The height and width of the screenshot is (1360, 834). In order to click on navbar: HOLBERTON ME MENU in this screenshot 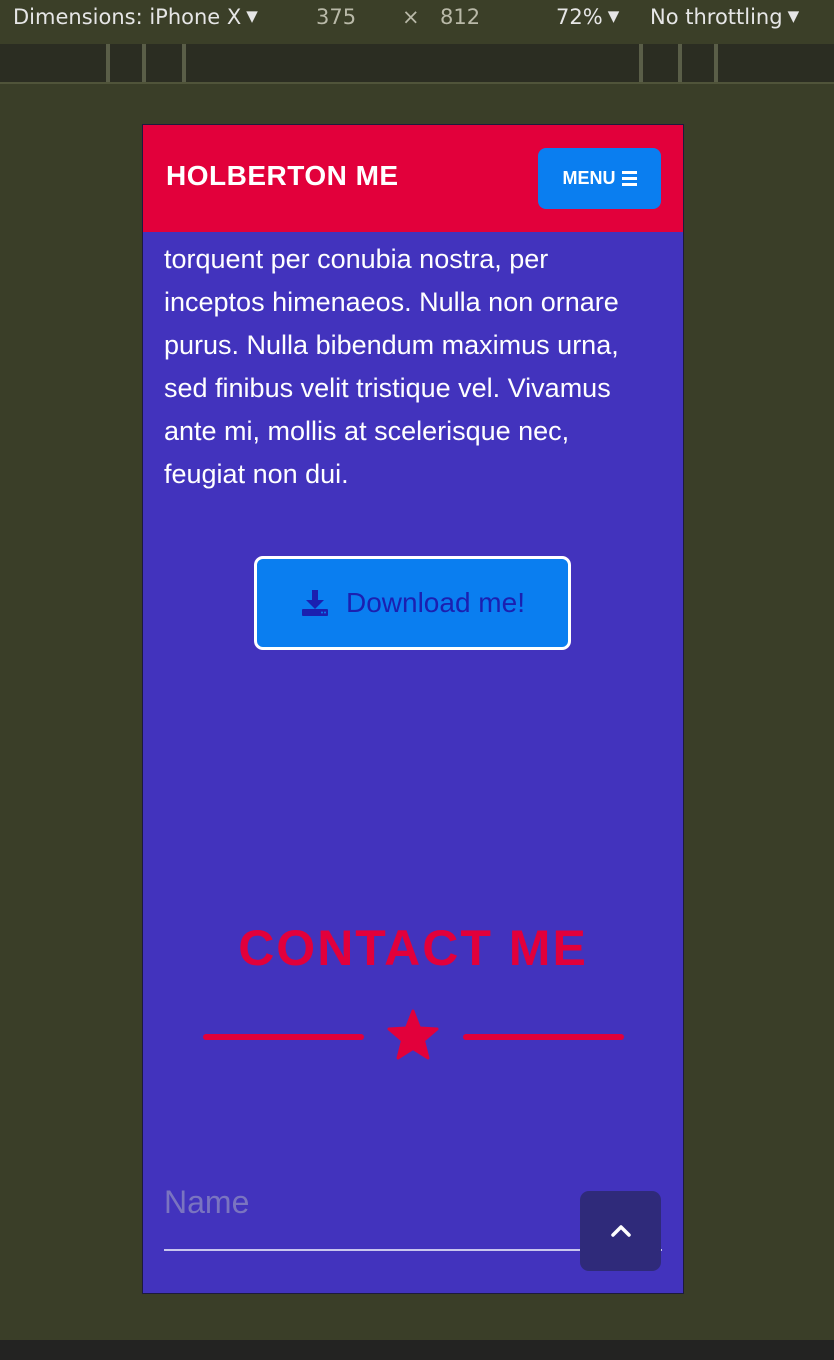, I will do `click(413, 178)`.